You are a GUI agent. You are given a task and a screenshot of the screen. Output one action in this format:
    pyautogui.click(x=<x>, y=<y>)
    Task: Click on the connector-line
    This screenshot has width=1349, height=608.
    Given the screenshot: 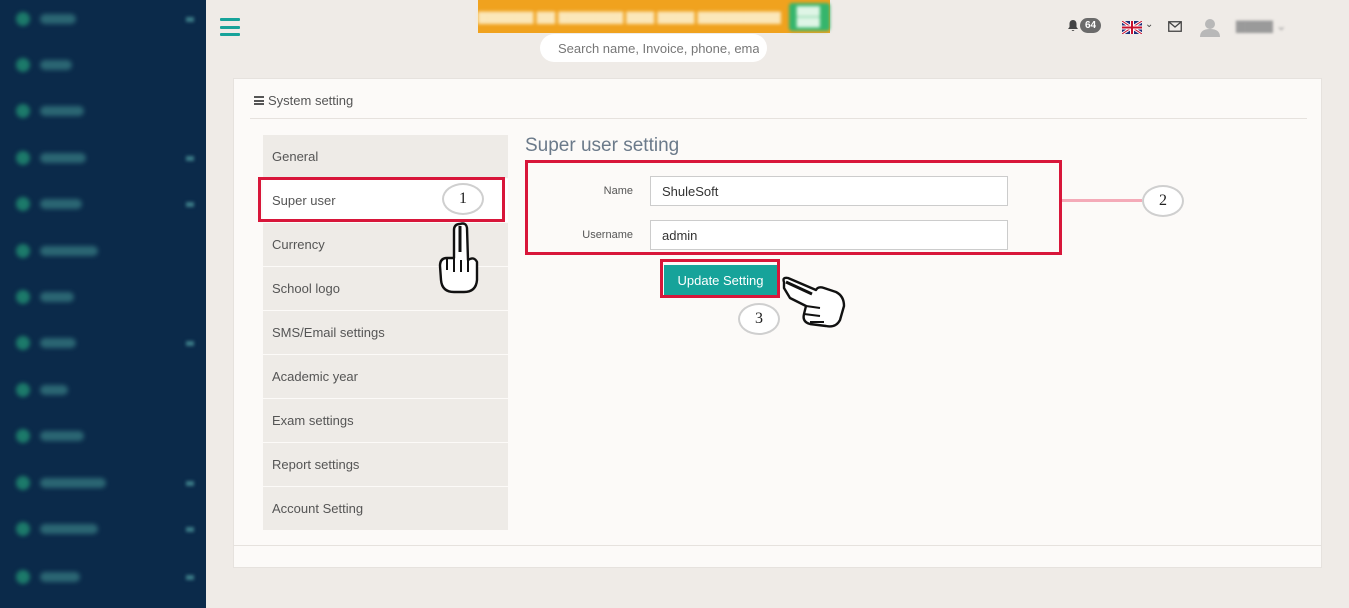 What is the action you would take?
    pyautogui.click(x=1102, y=200)
    